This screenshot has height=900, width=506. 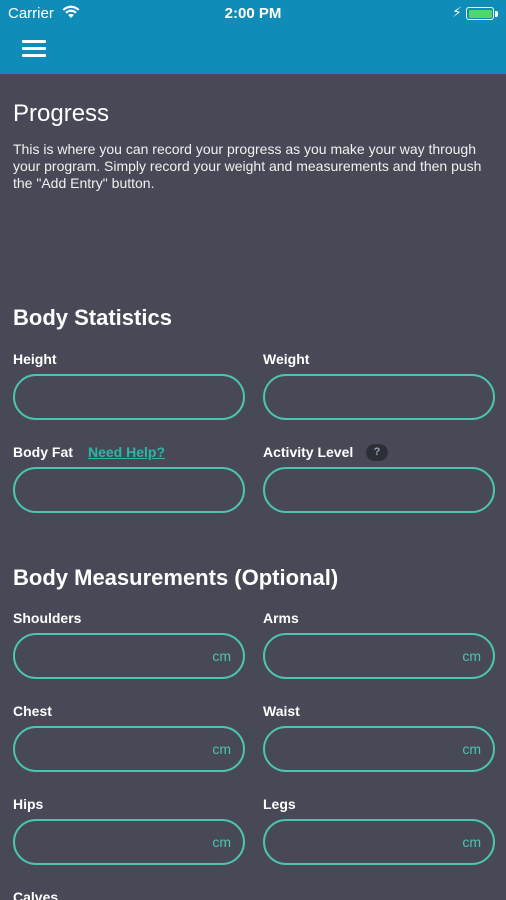 I want to click on body-fat-field, so click(x=129, y=490).